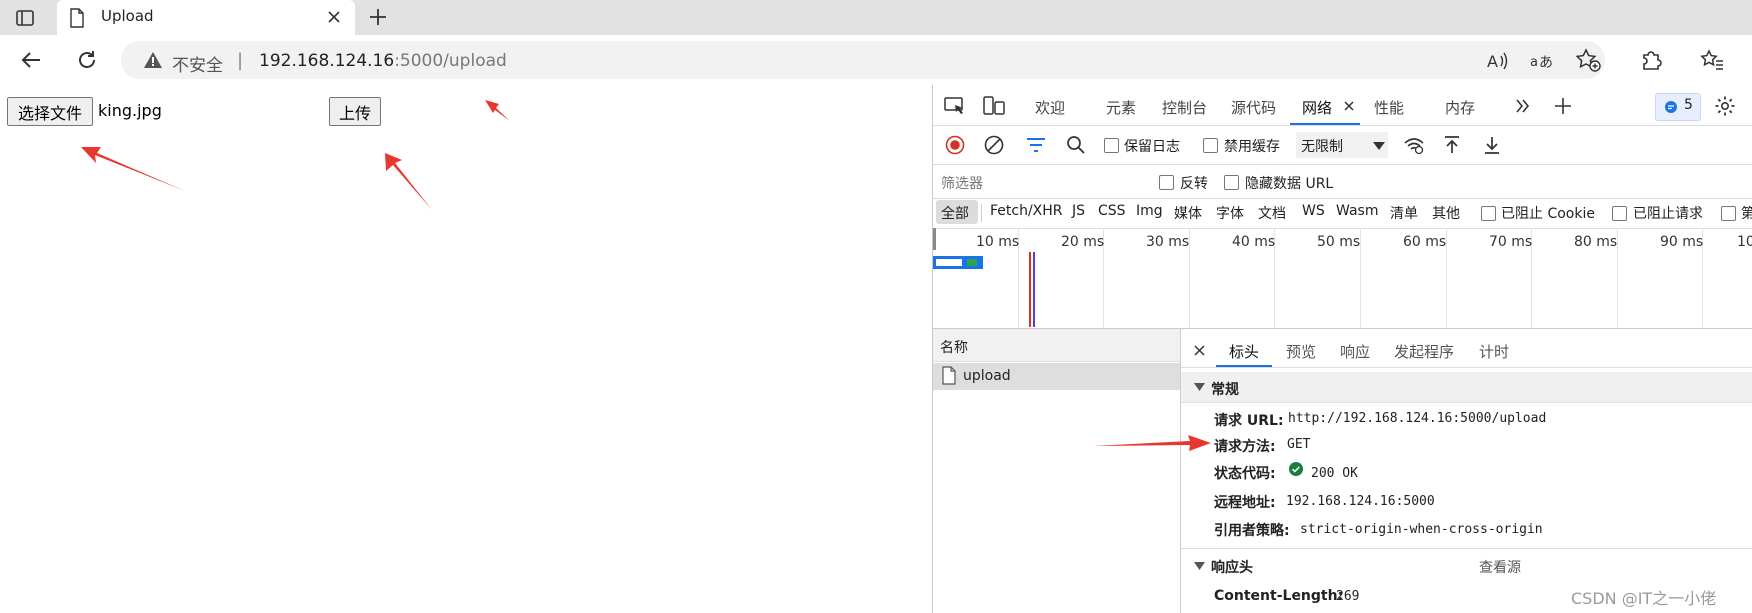 This screenshot has height=613, width=1752. What do you see at coordinates (1619, 213) in the screenshot?
I see `blocked-requests-checkbox` at bounding box center [1619, 213].